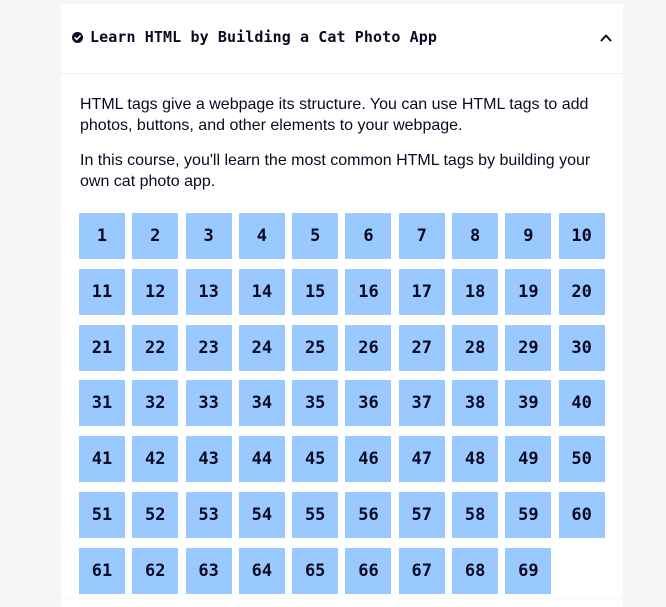 The width and height of the screenshot is (666, 607). Describe the element at coordinates (421, 570) in the screenshot. I see `step-button: 67` at that location.